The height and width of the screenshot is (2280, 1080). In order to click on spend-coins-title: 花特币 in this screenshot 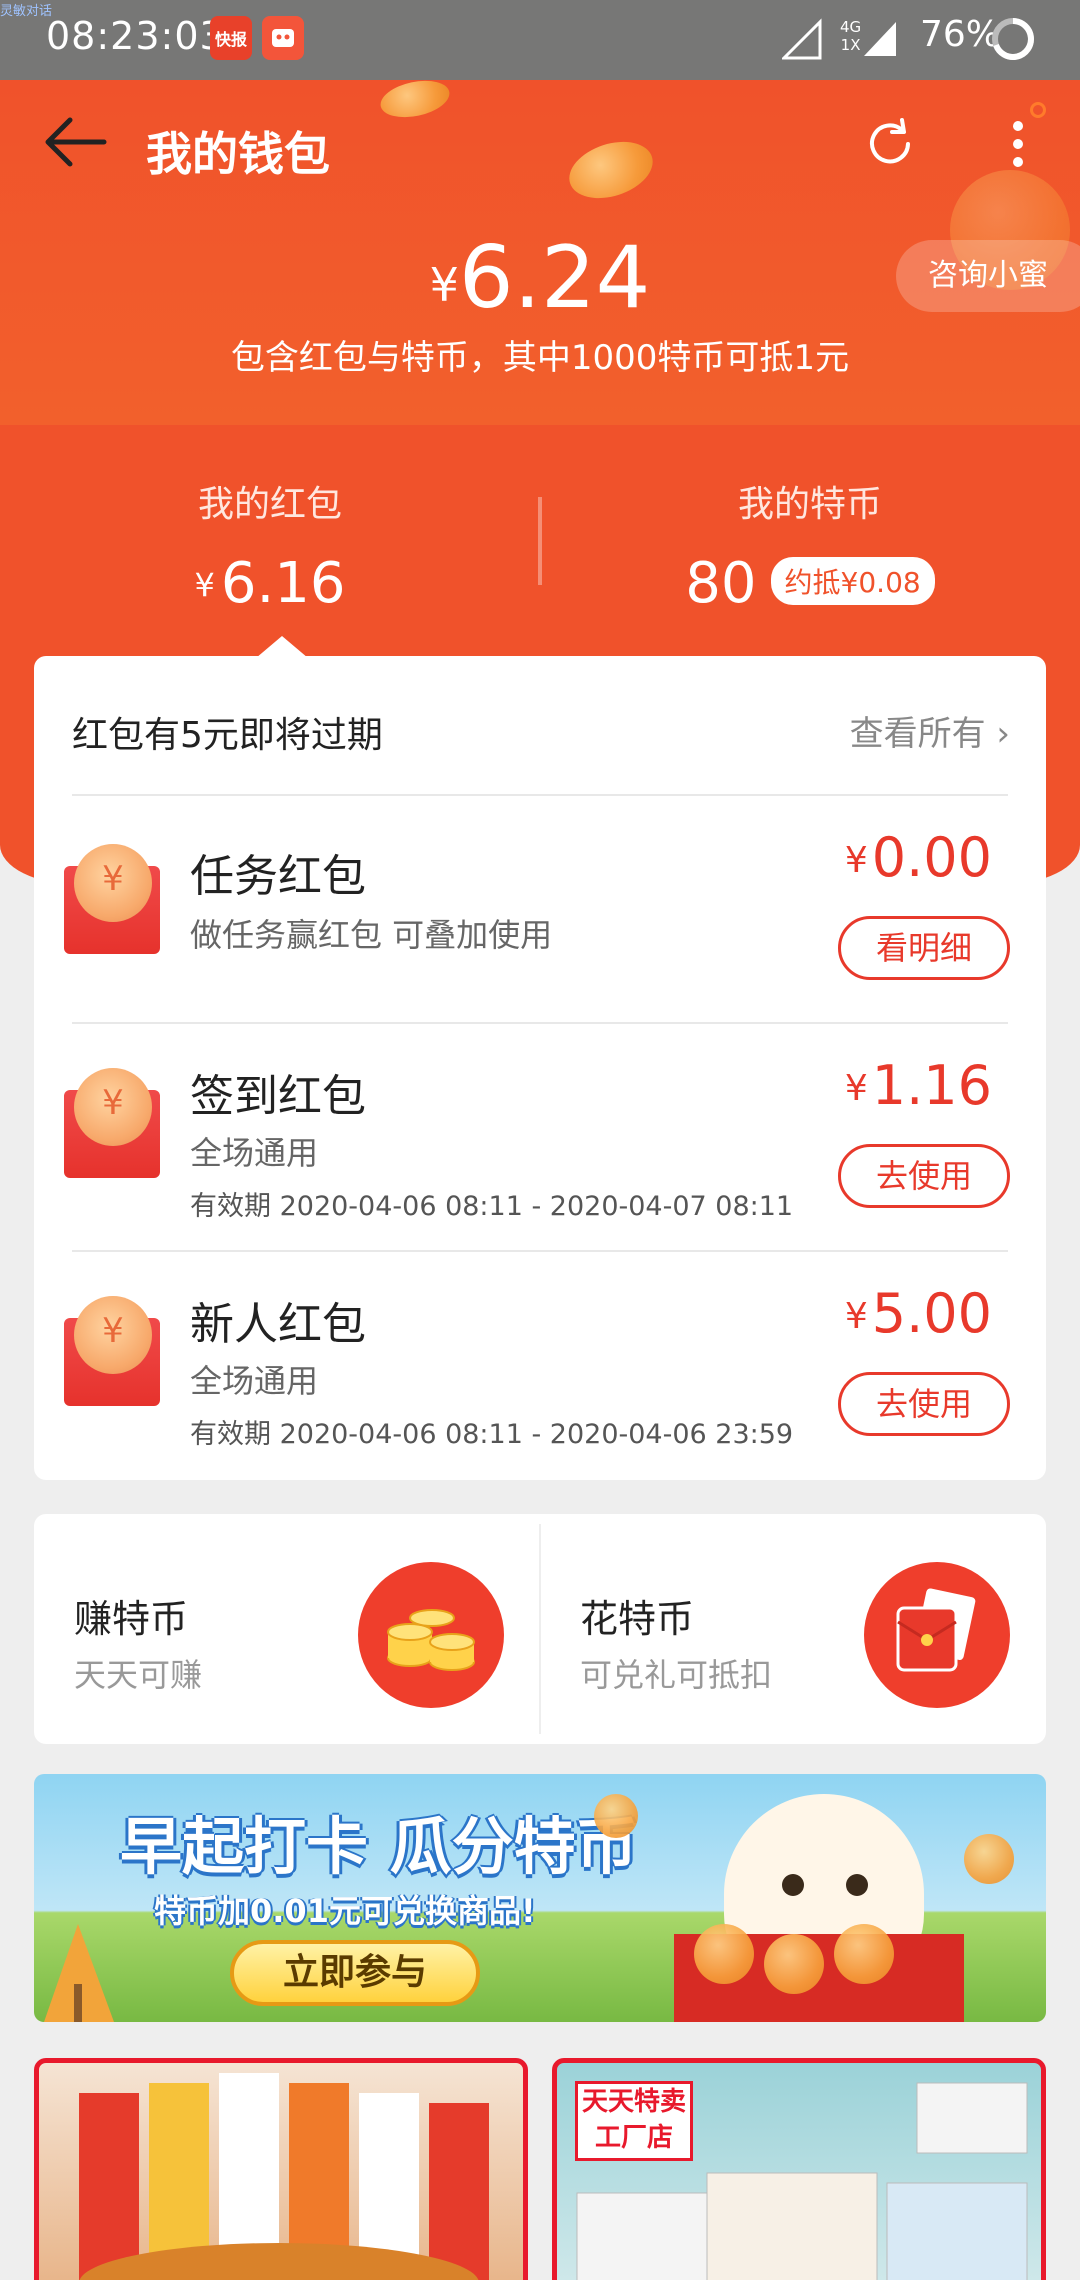, I will do `click(637, 1619)`.